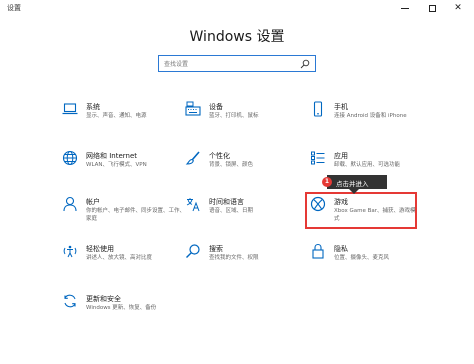 This screenshot has height=364, width=474. What do you see at coordinates (341, 156) in the screenshot?
I see `tile-title: 应用` at bounding box center [341, 156].